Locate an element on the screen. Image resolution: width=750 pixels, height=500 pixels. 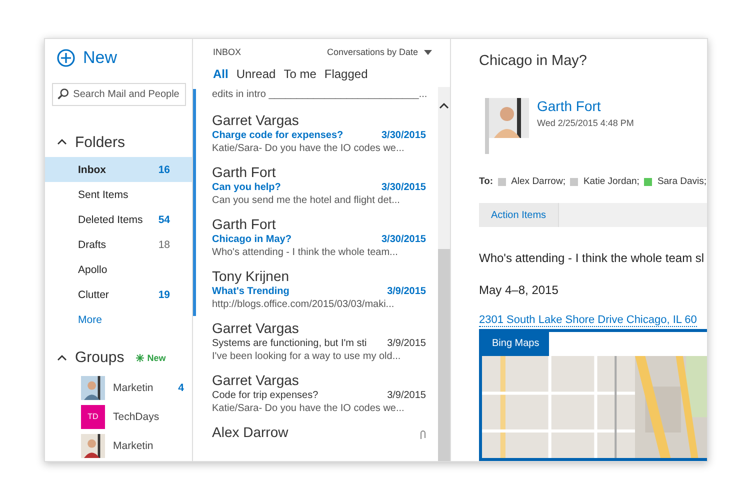
message-title: Chicago in May? is located at coordinates (533, 61).